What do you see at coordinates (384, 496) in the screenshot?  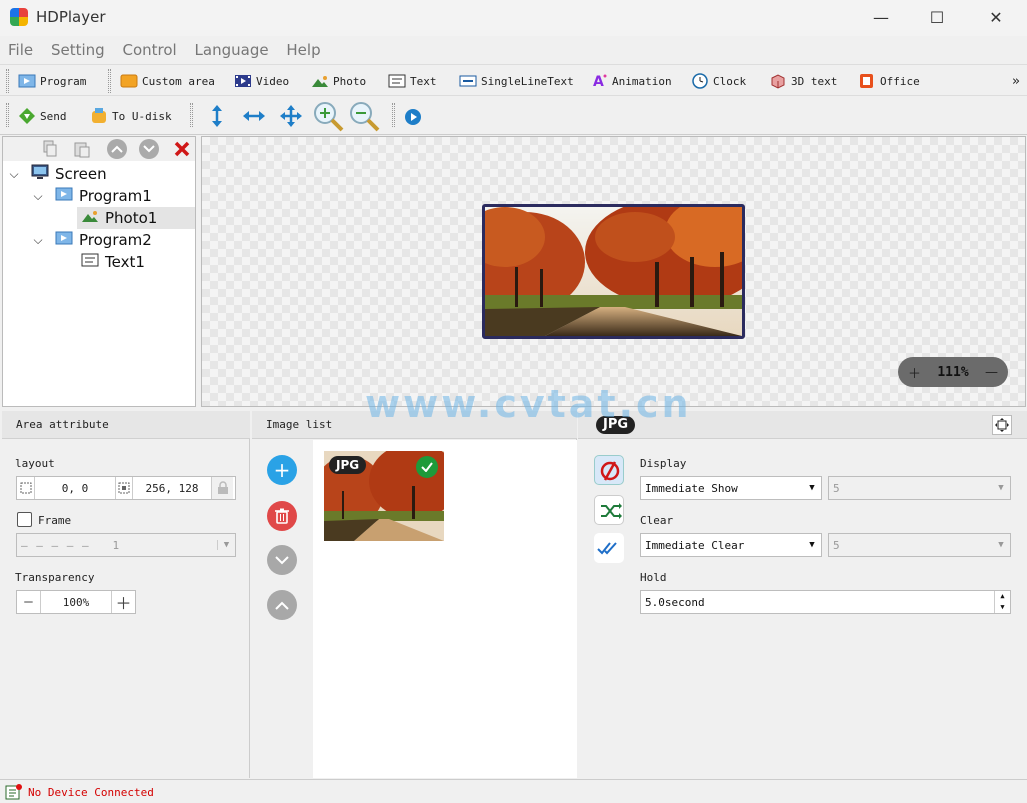 I see `image-thumbnail: JPG` at bounding box center [384, 496].